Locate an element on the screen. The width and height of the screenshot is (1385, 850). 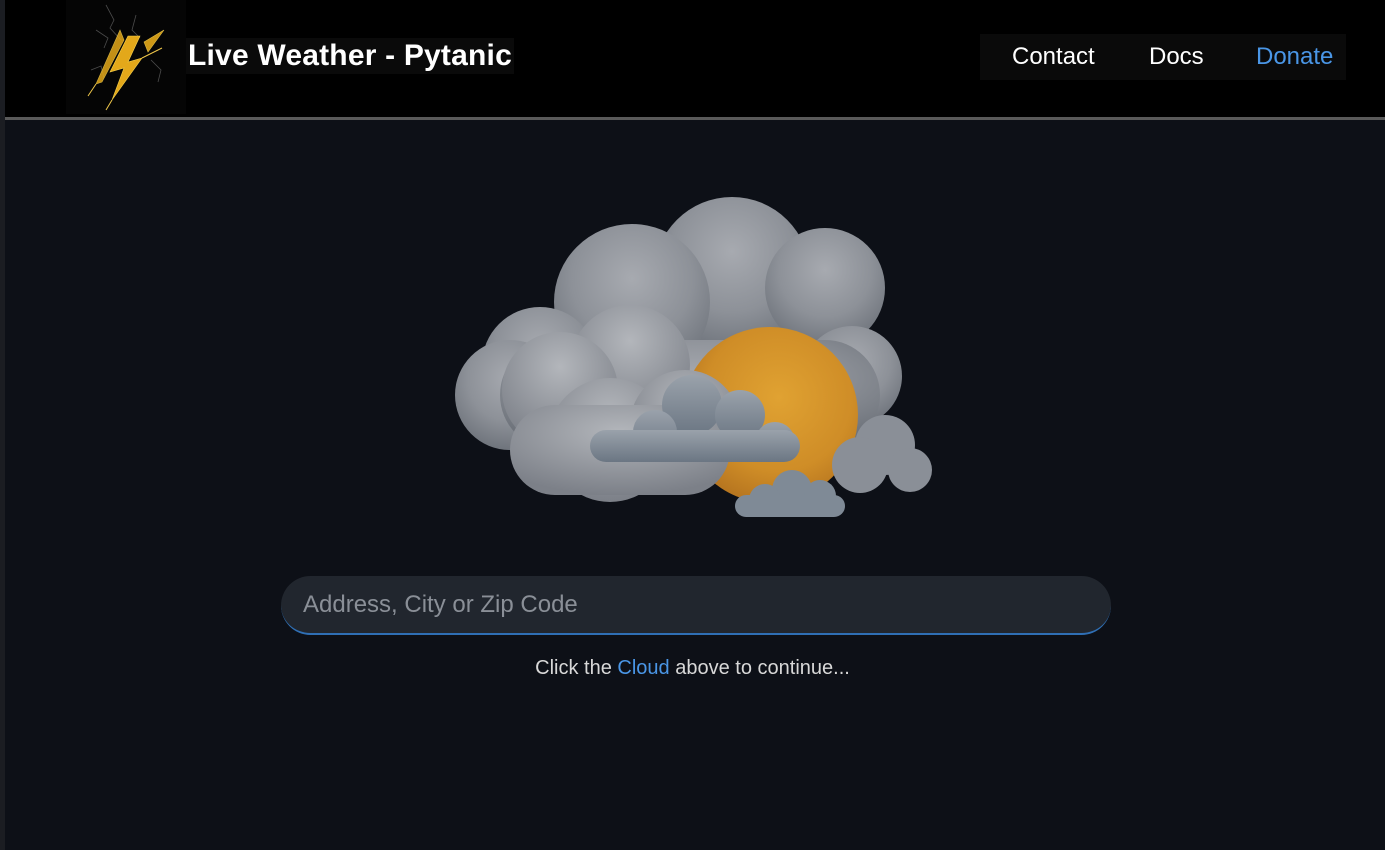
nav-docs-link: Docs is located at coordinates (1176, 57).